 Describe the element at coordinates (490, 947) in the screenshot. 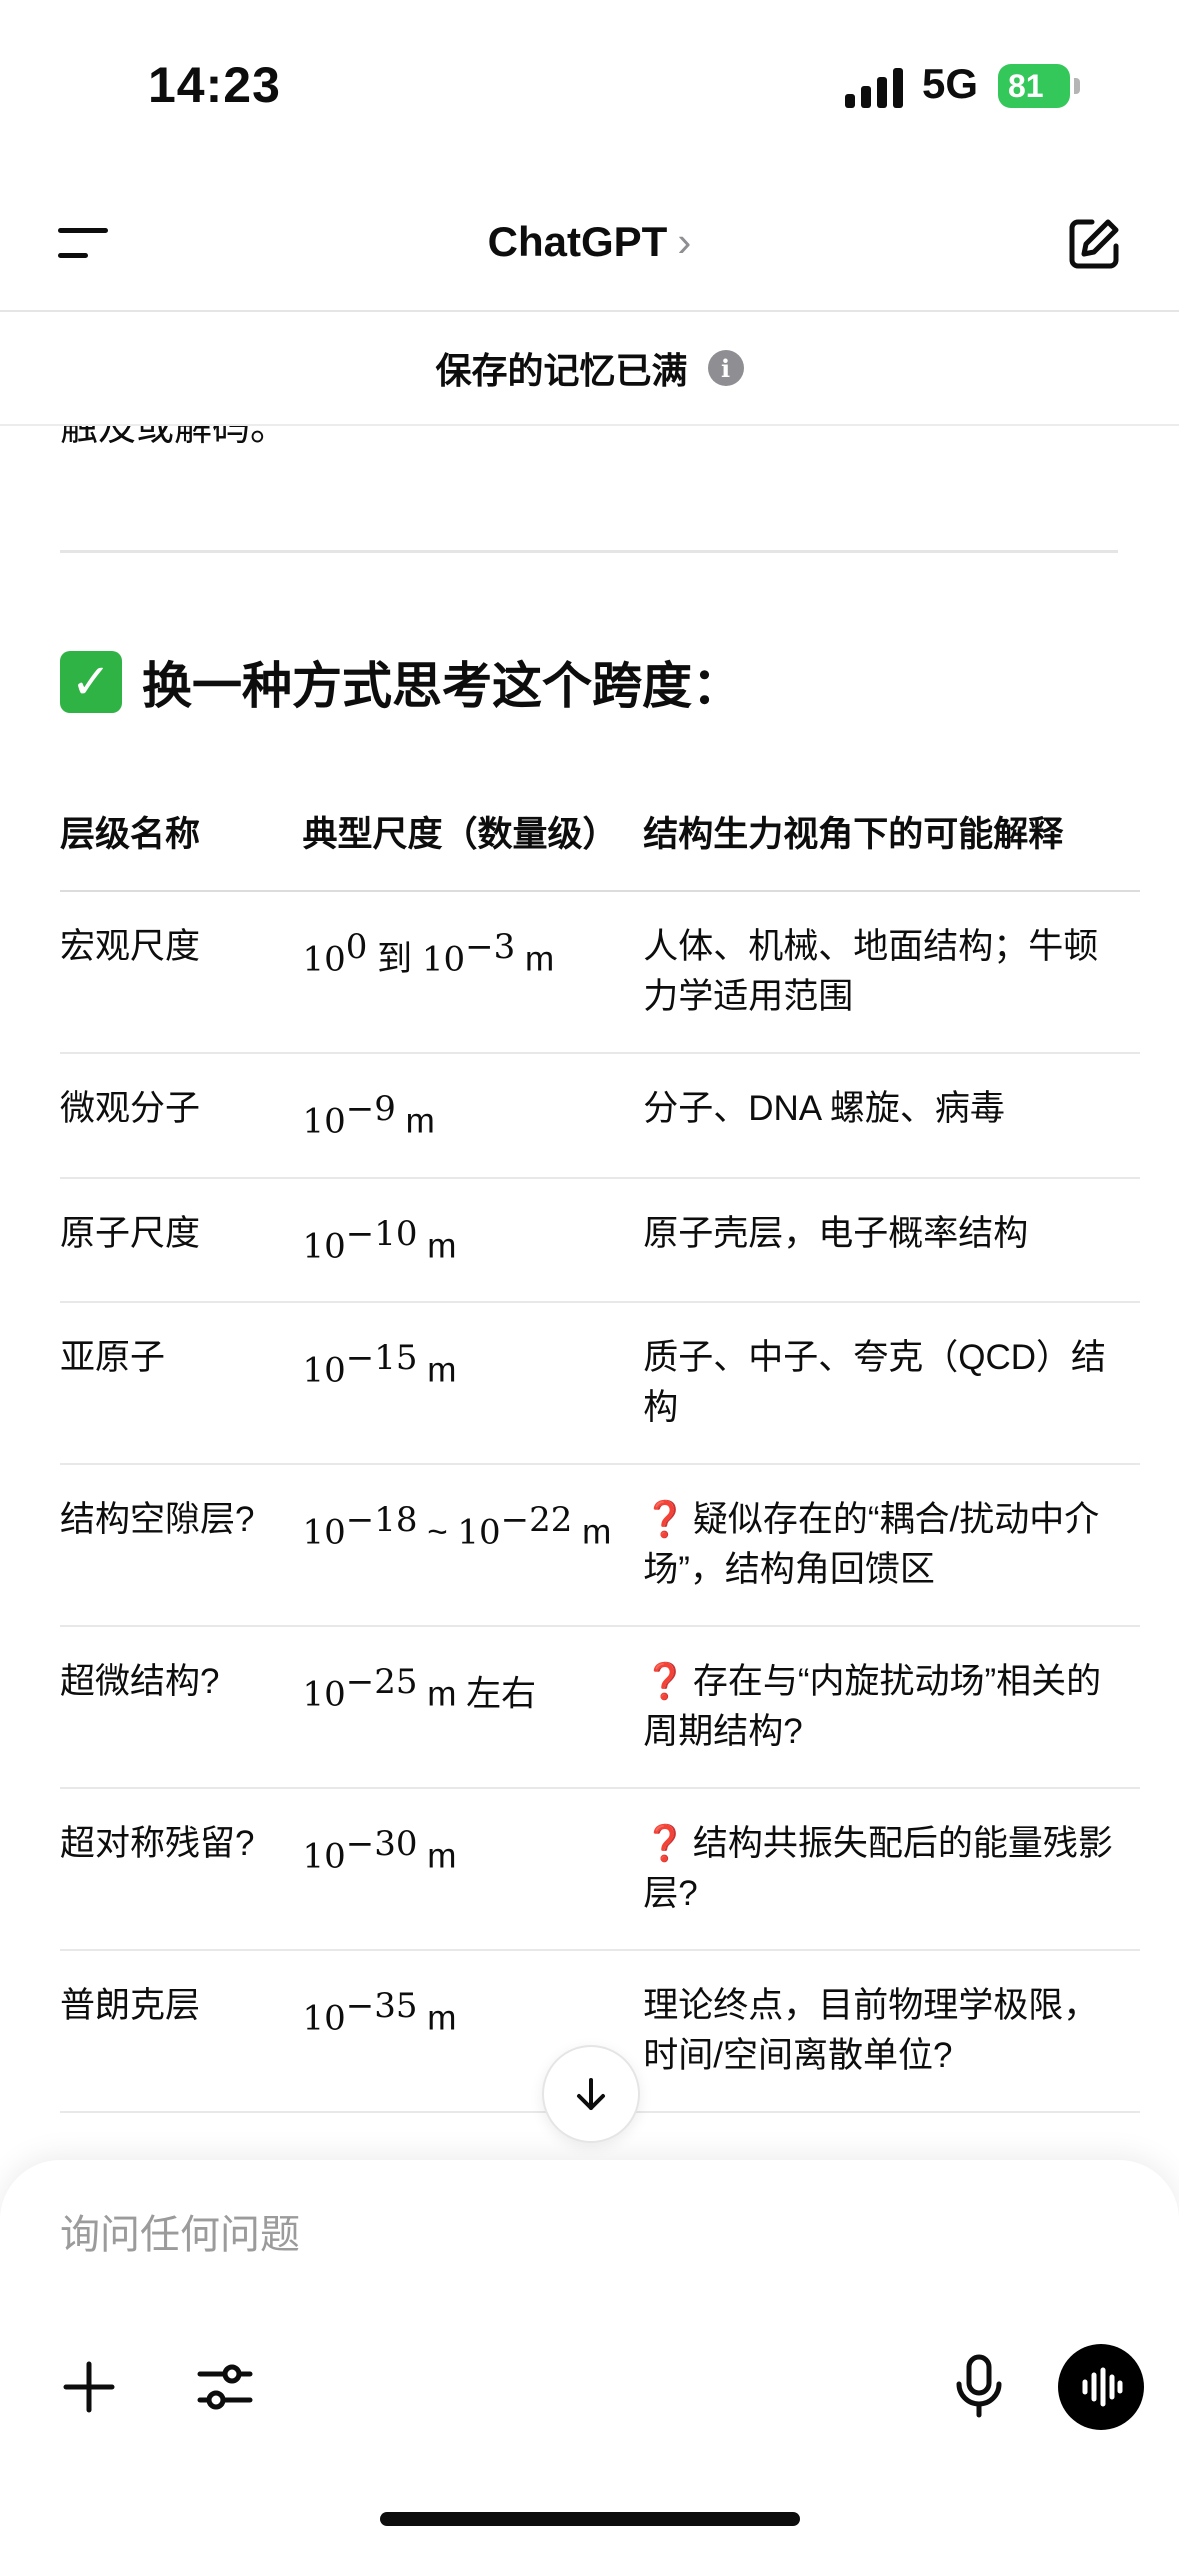

I see `scale-exponent: −3` at that location.